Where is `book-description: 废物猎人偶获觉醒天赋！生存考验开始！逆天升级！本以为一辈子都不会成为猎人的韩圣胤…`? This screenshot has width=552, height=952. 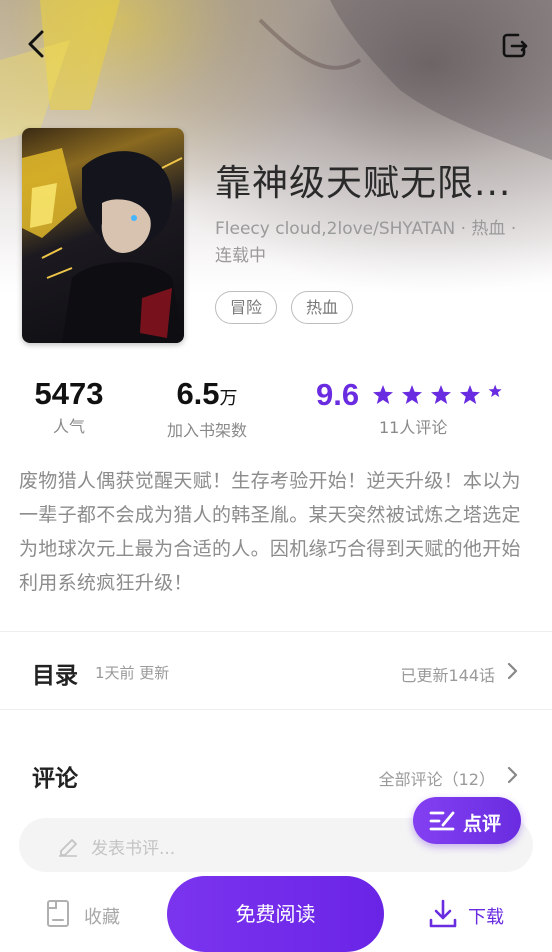
book-description: 废物猎人偶获觉醒天赋！生存考验开始！逆天升级！本以为一辈子都不会成为猎人的韩圣胤… is located at coordinates (270, 532).